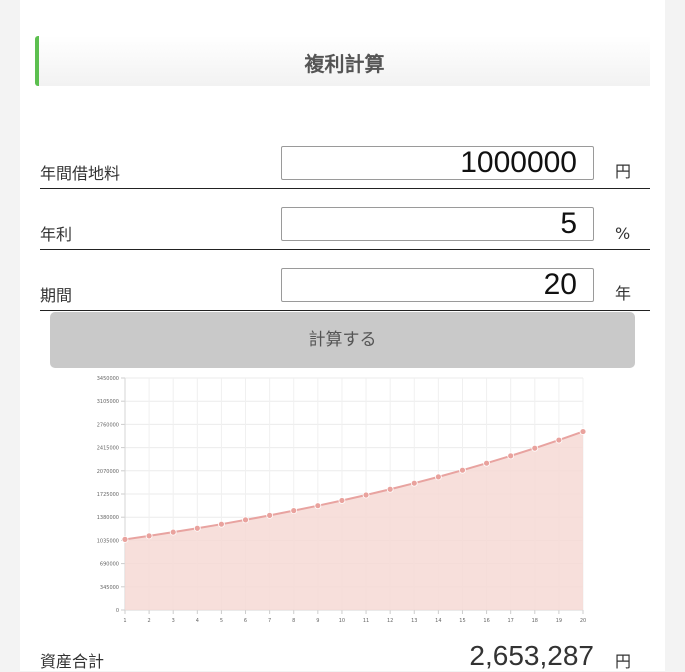 The image size is (685, 672). Describe the element at coordinates (583, 621) in the screenshot. I see `x-tick-label: 20` at that location.